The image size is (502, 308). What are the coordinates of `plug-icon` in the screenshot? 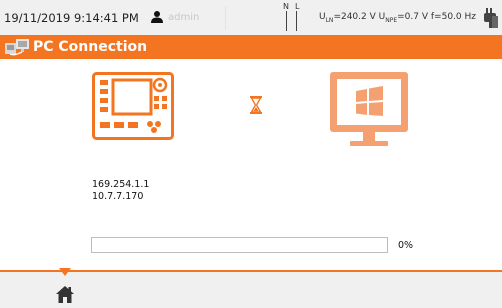 It's located at (491, 18).